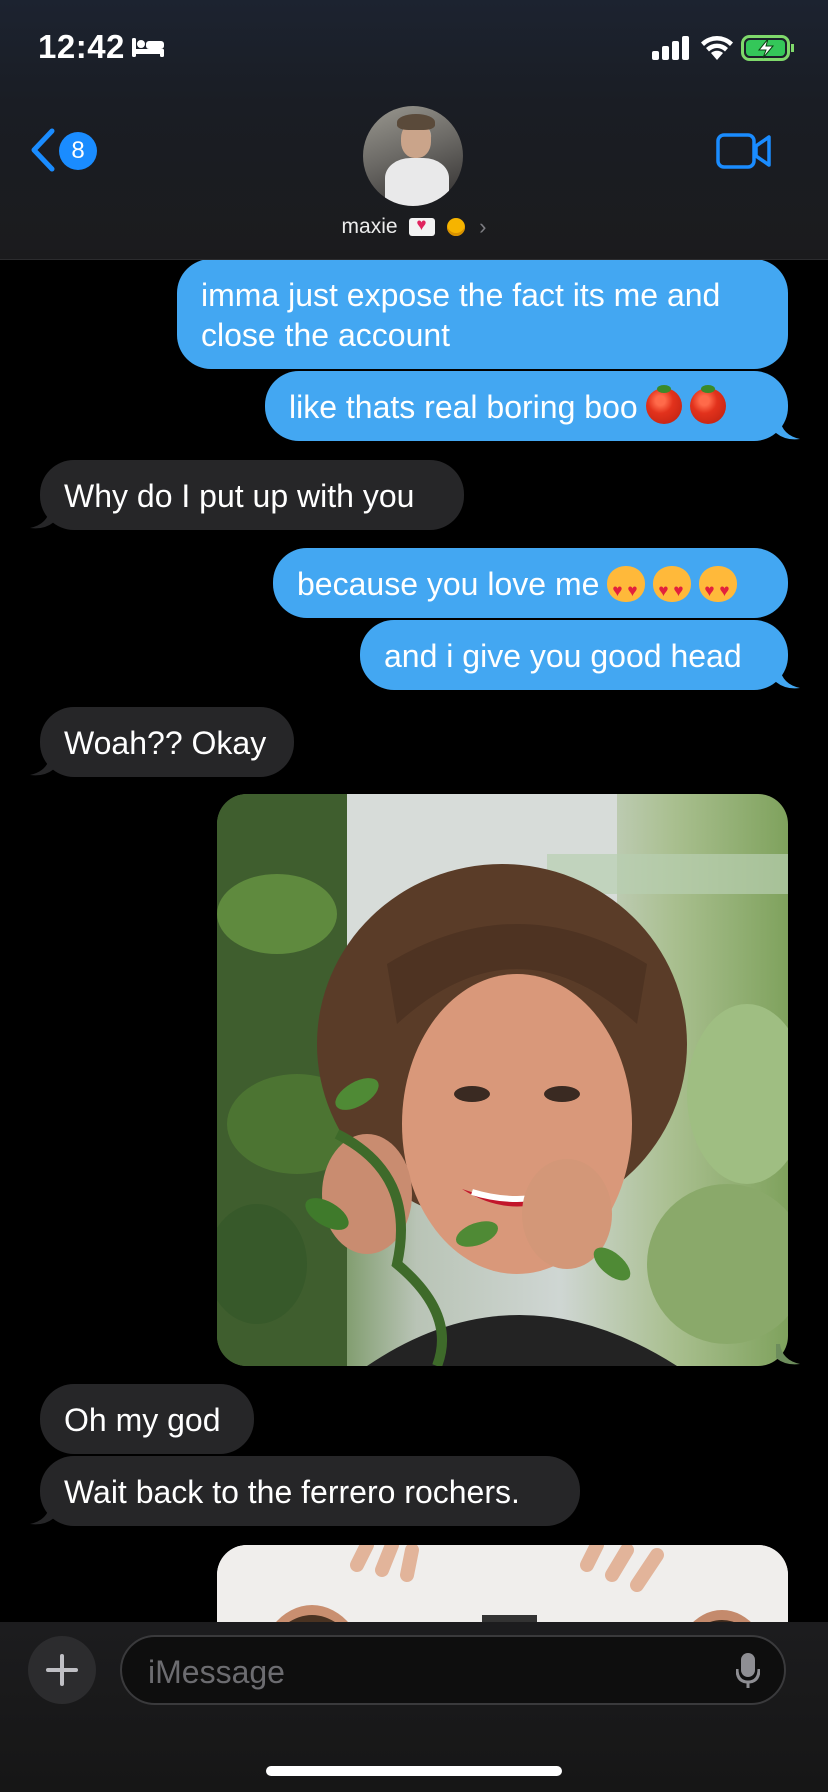 This screenshot has width=828, height=1792. Describe the element at coordinates (483, 226) in the screenshot. I see `chevron-right-icon: ›` at that location.